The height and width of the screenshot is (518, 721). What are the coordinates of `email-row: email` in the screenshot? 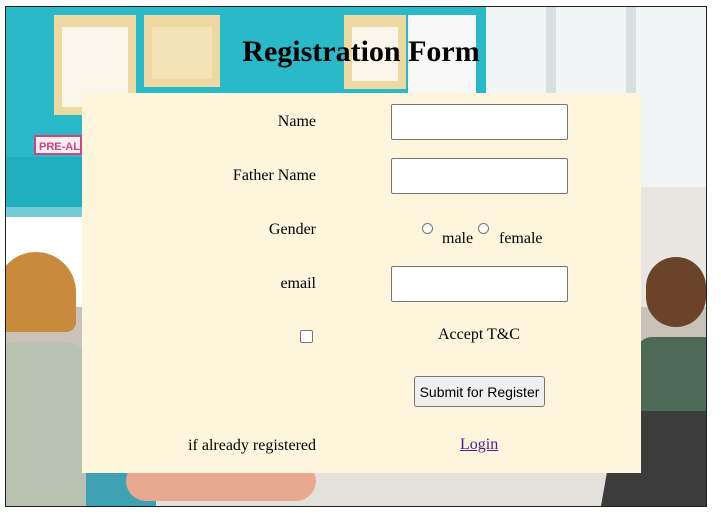 It's located at (361, 284).